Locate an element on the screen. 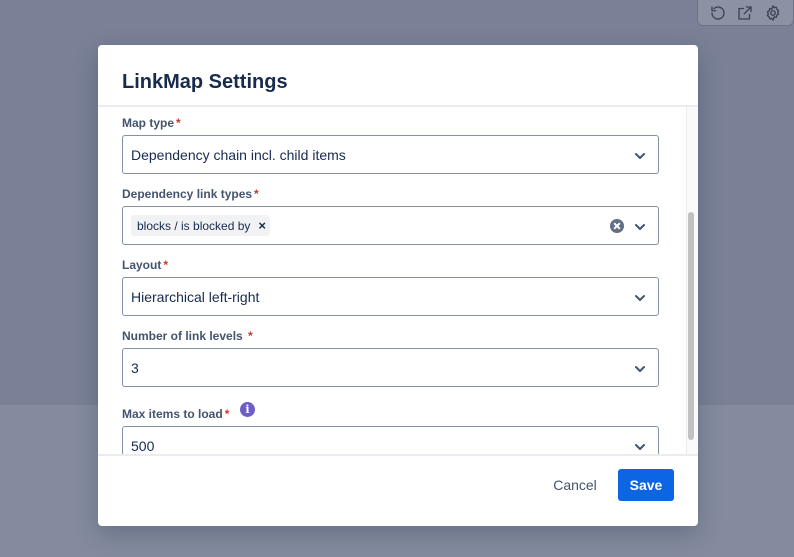 This screenshot has width=794, height=557. top-toolbar is located at coordinates (745, 13).